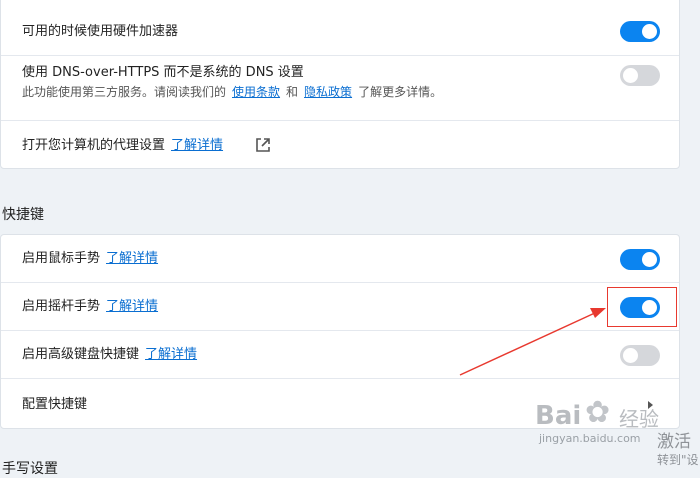 Image resolution: width=700 pixels, height=478 pixels. Describe the element at coordinates (263, 145) in the screenshot. I see `external-link-icon` at that location.